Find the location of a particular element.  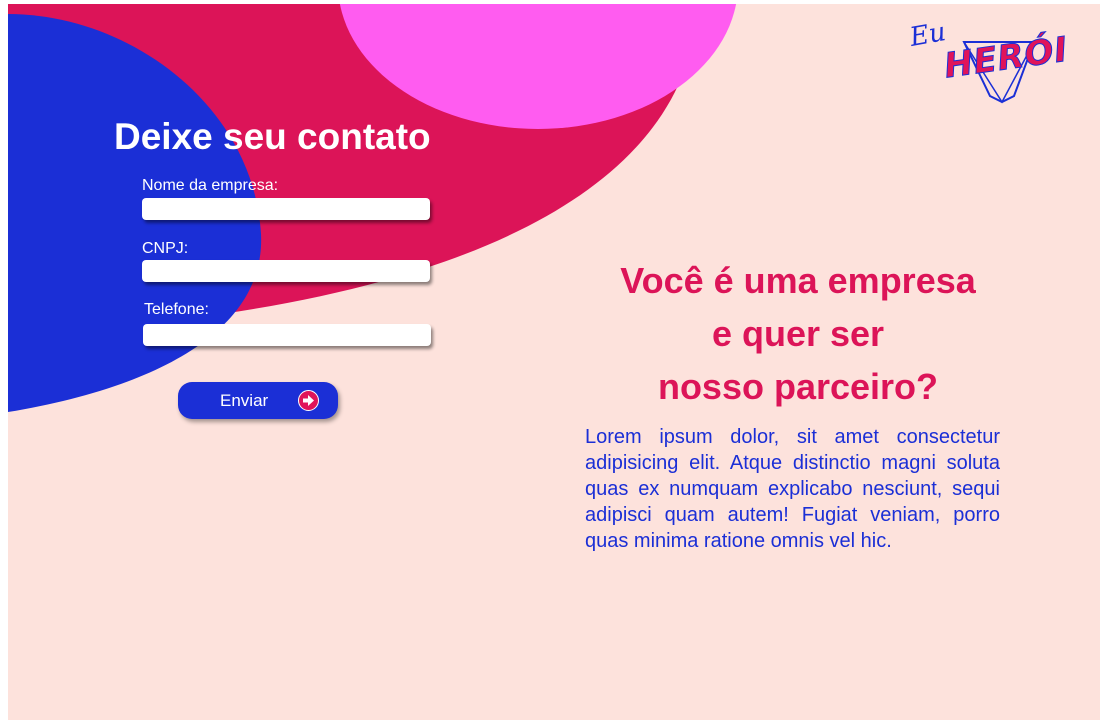

arrow-right-circle-icon is located at coordinates (308, 400).